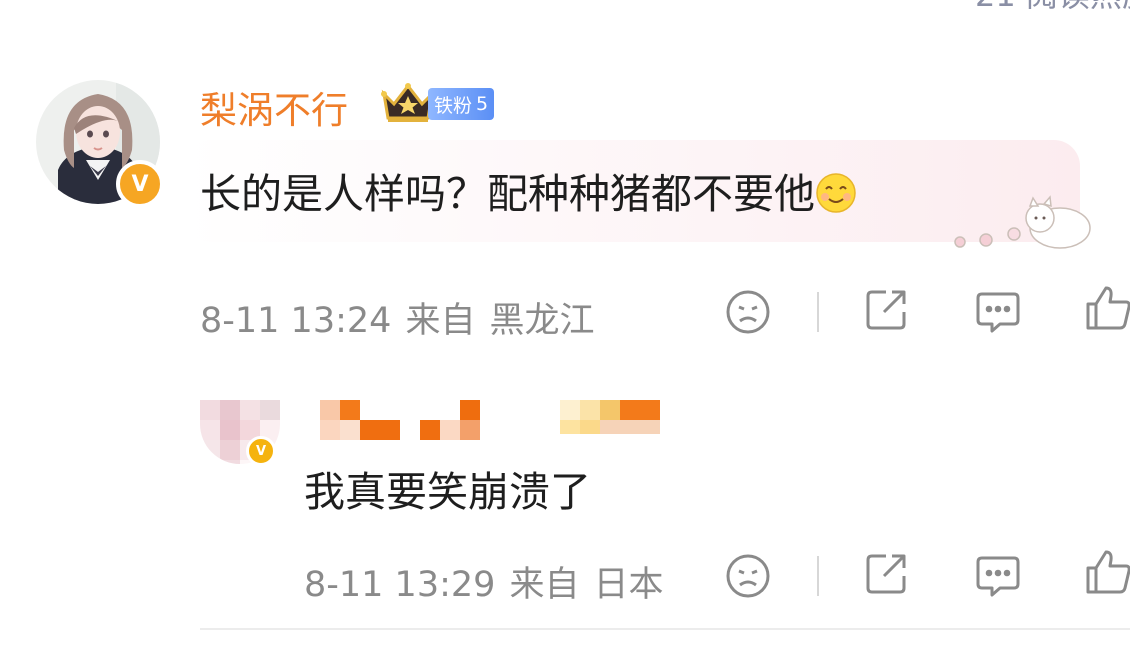 The image size is (1130, 660). I want to click on reply-date: 8-11 13:29, so click(400, 585).